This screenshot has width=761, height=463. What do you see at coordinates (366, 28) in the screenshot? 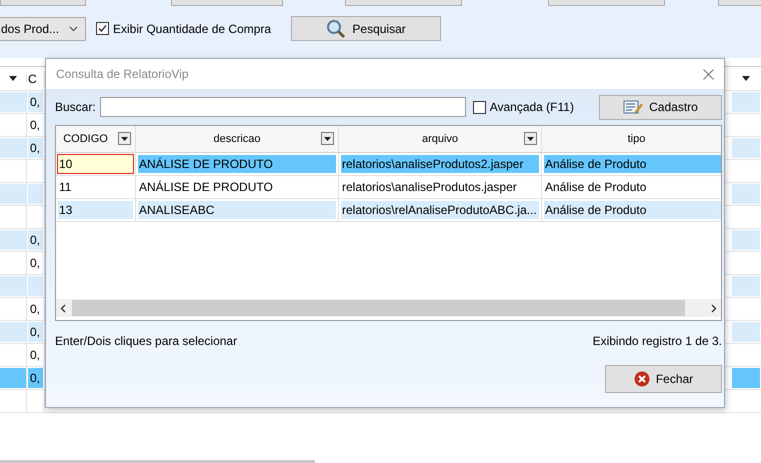
I see `search-button: Pesquisar` at bounding box center [366, 28].